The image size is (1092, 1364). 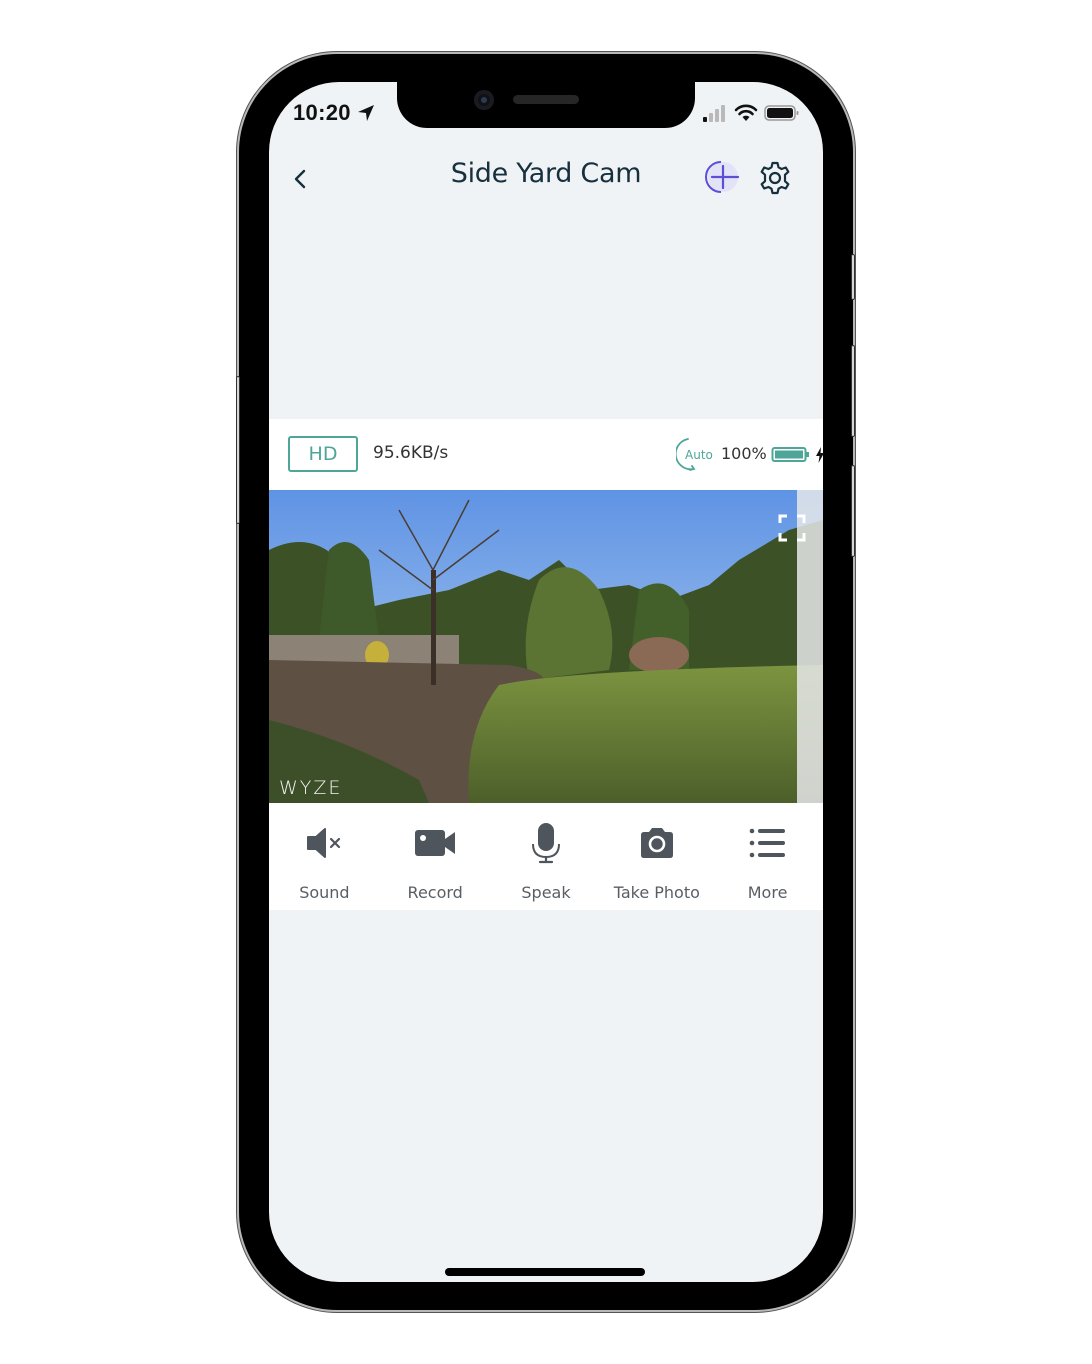 I want to click on fullscreen-button, so click(x=792, y=528).